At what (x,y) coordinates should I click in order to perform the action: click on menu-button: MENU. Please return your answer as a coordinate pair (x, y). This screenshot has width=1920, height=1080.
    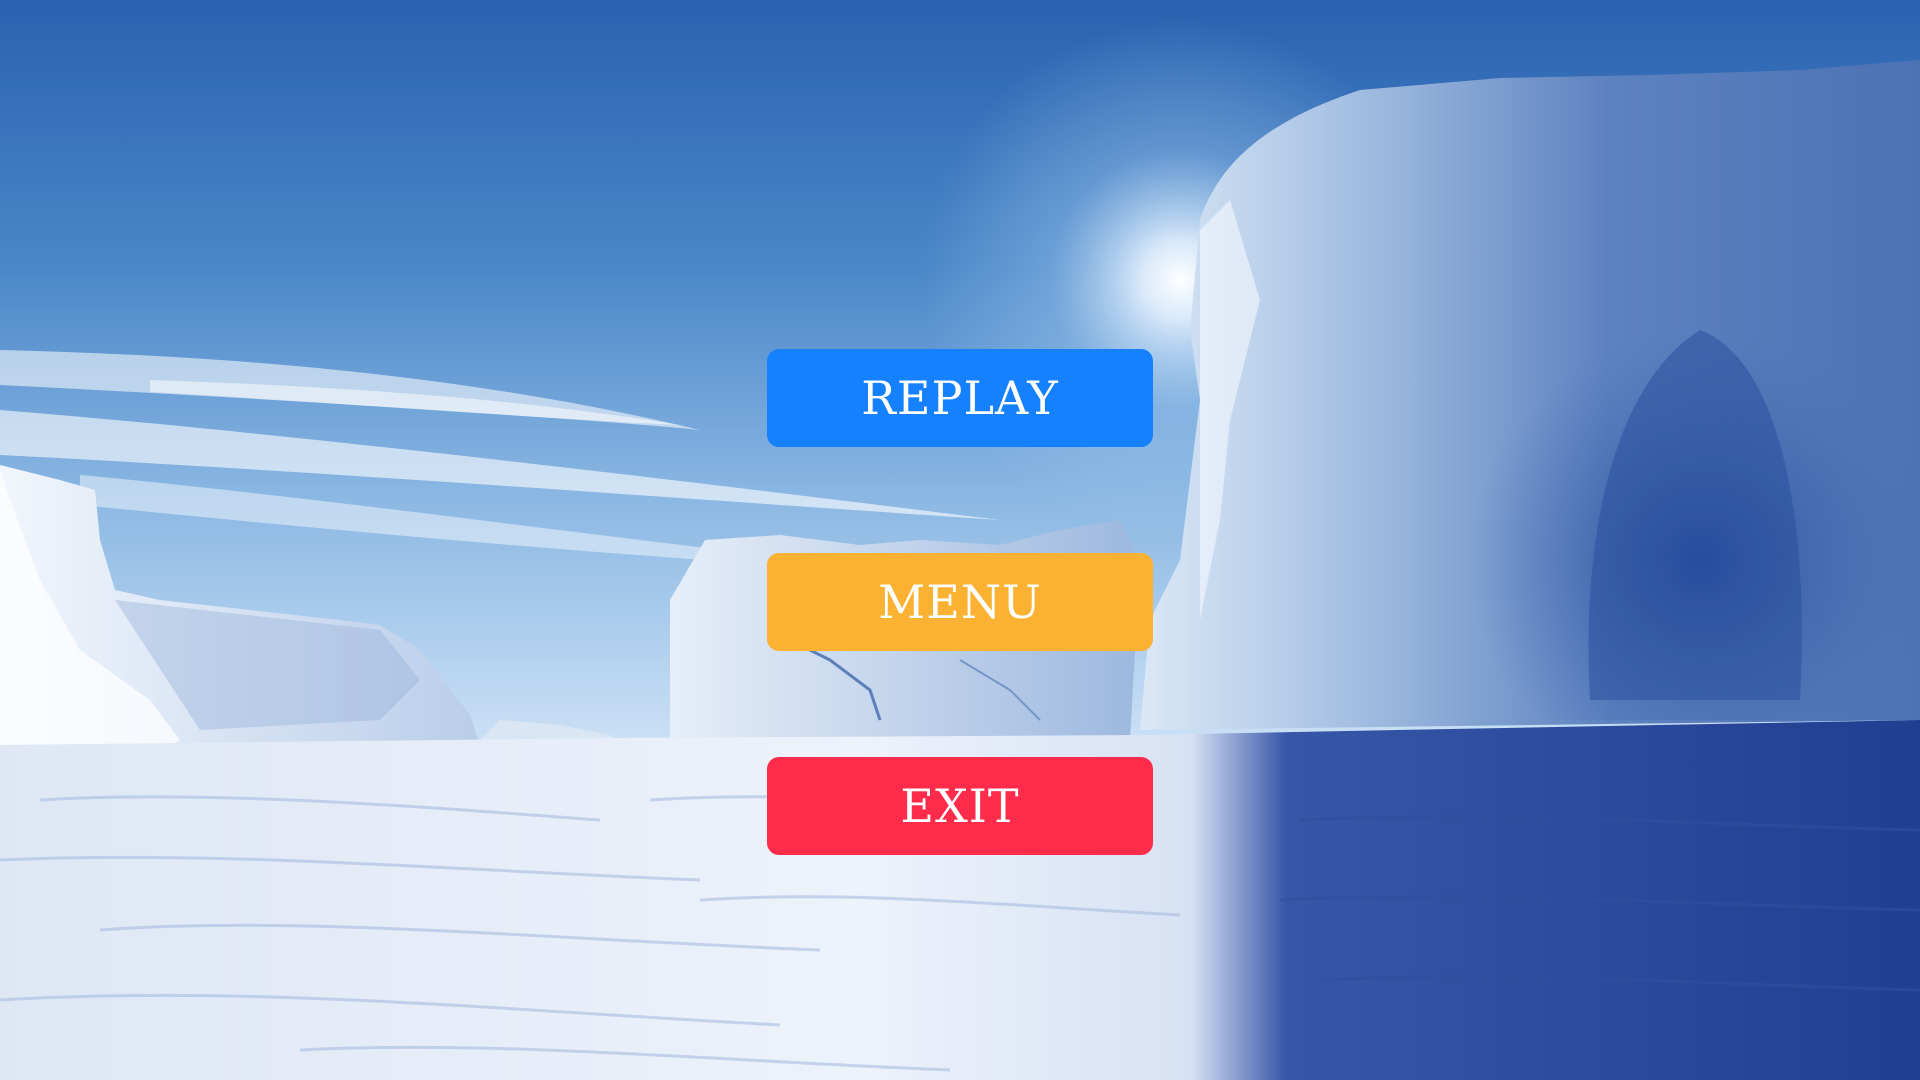
    Looking at the image, I should click on (960, 602).